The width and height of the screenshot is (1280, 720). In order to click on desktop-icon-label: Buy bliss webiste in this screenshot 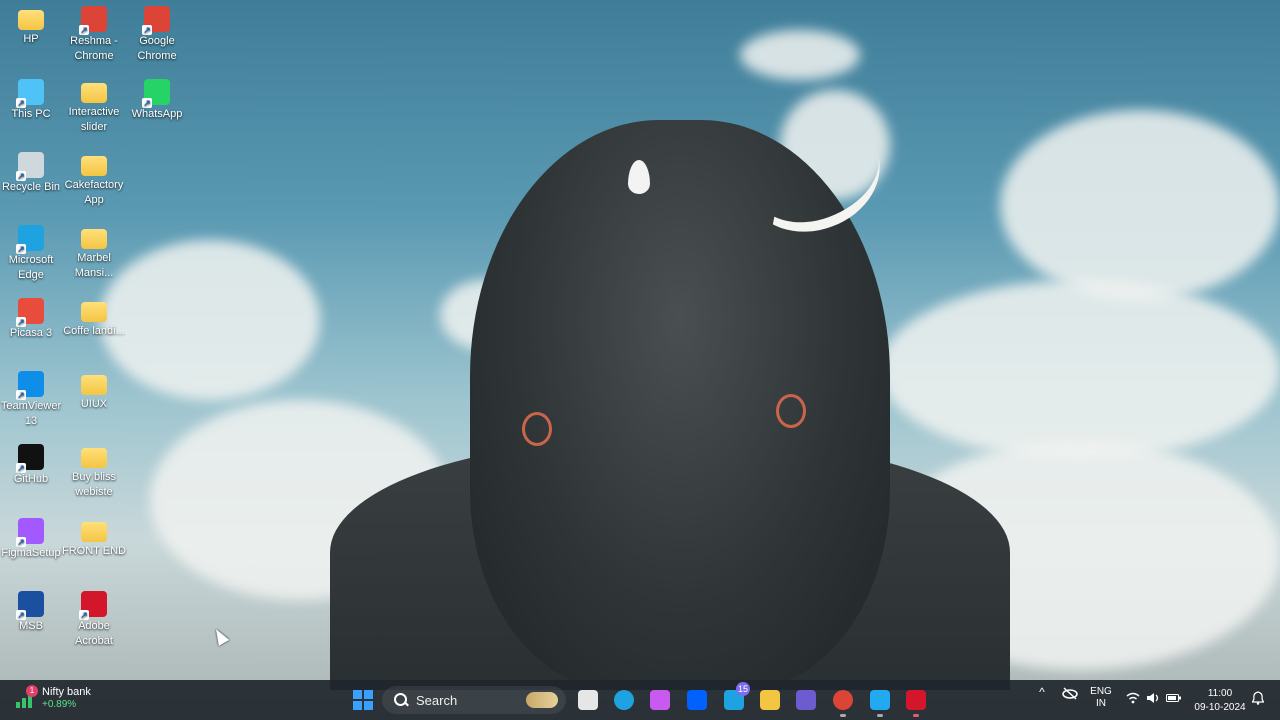, I will do `click(94, 484)`.